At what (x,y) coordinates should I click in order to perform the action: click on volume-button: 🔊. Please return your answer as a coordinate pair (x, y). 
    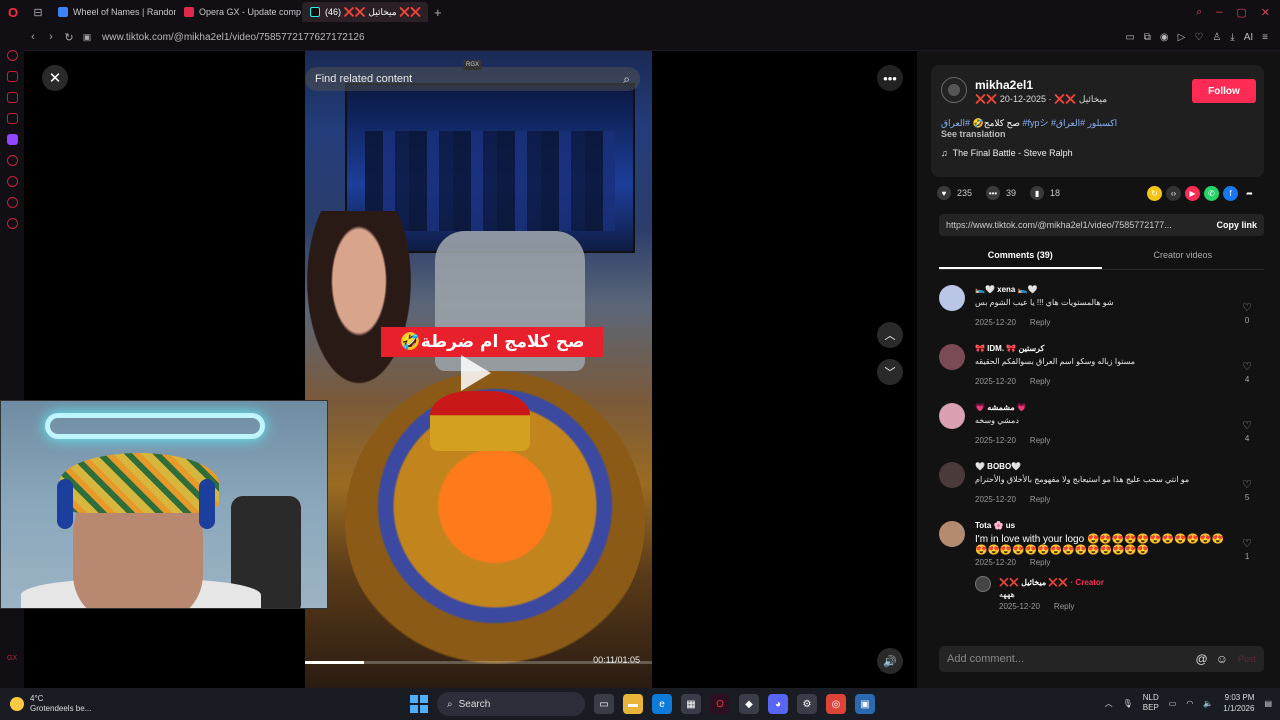
    Looking at the image, I should click on (890, 661).